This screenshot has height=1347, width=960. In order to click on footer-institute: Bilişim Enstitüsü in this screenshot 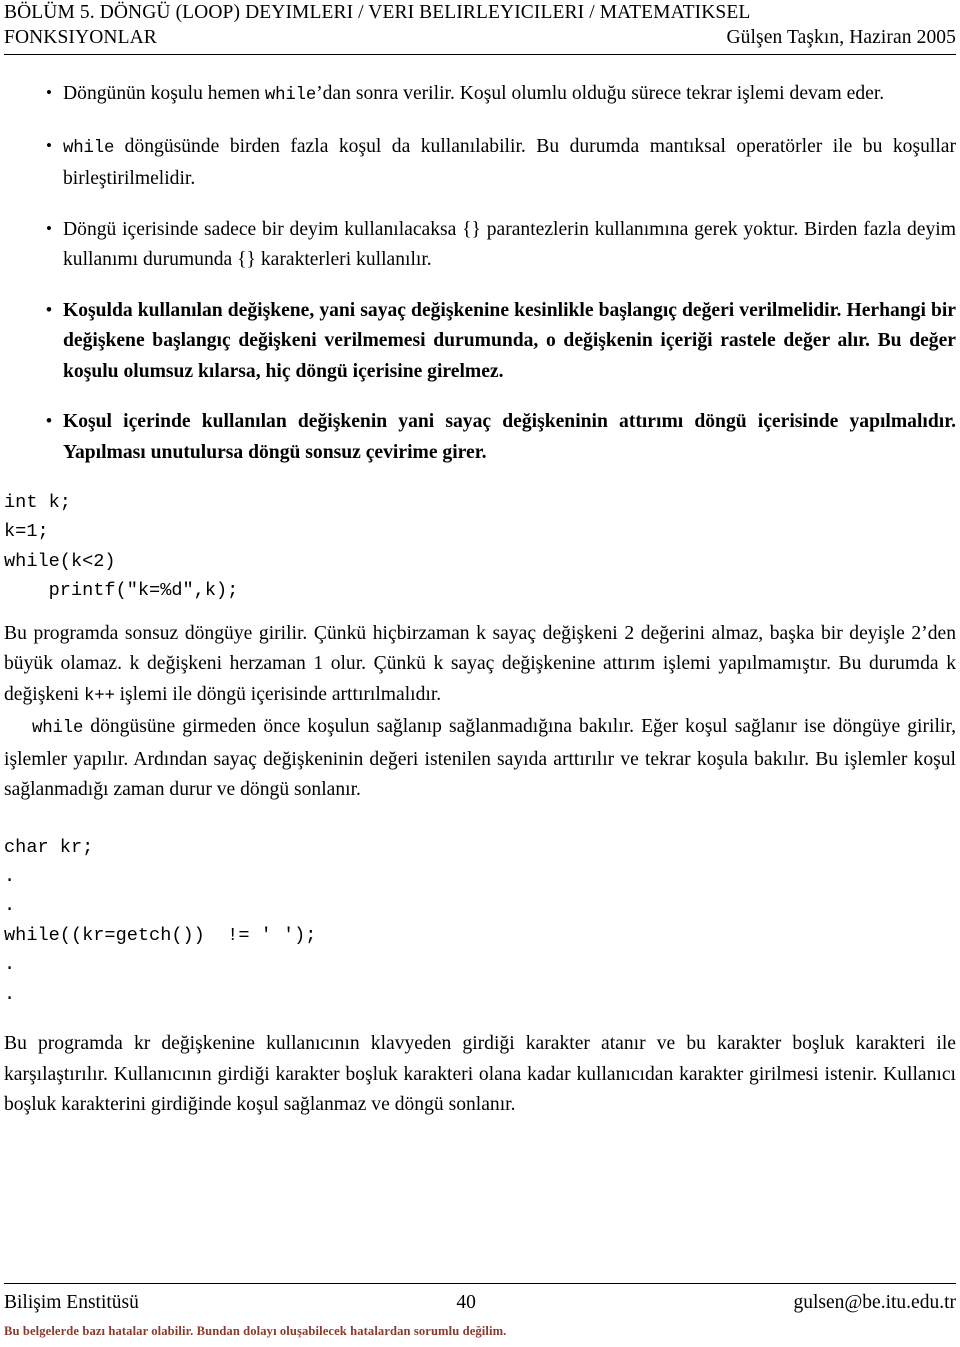, I will do `click(71, 1302)`.